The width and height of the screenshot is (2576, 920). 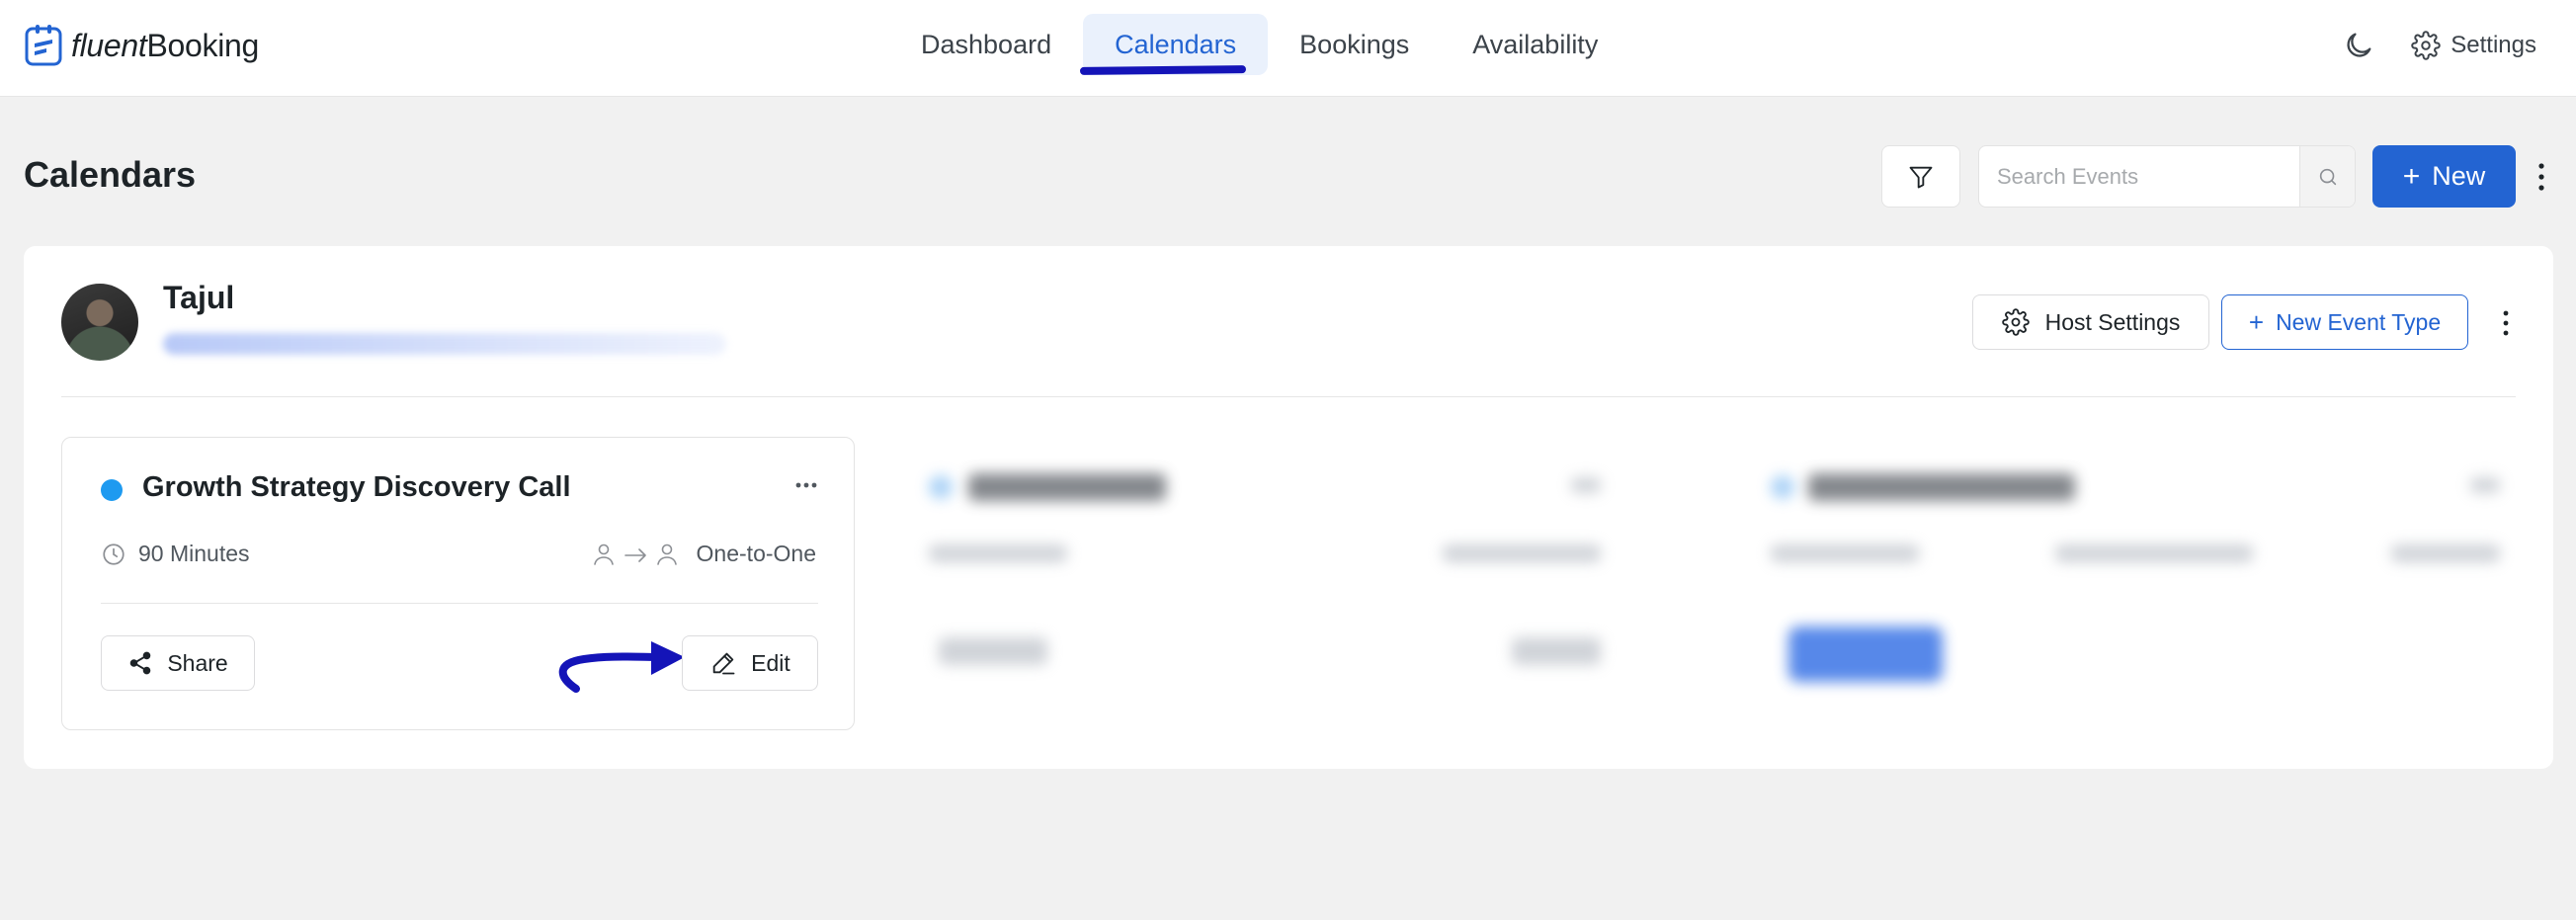 What do you see at coordinates (99, 322) in the screenshot?
I see `host-avatar` at bounding box center [99, 322].